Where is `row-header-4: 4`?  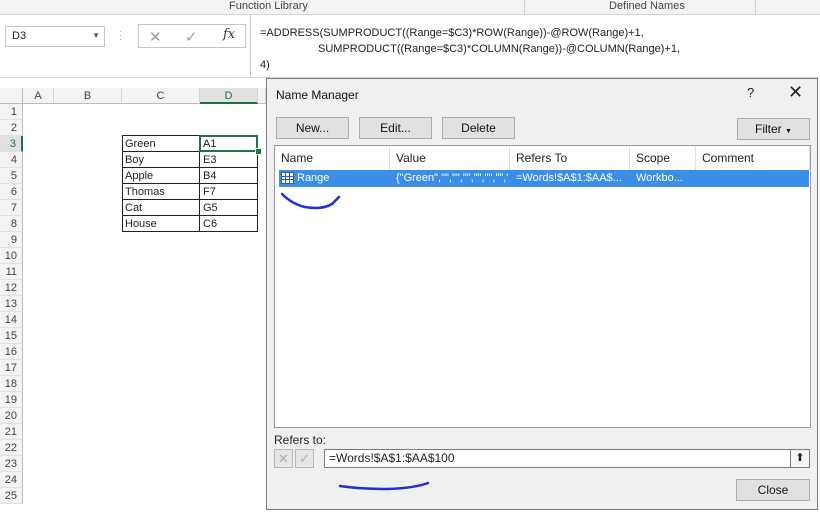
row-header-4: 4 is located at coordinates (11, 160).